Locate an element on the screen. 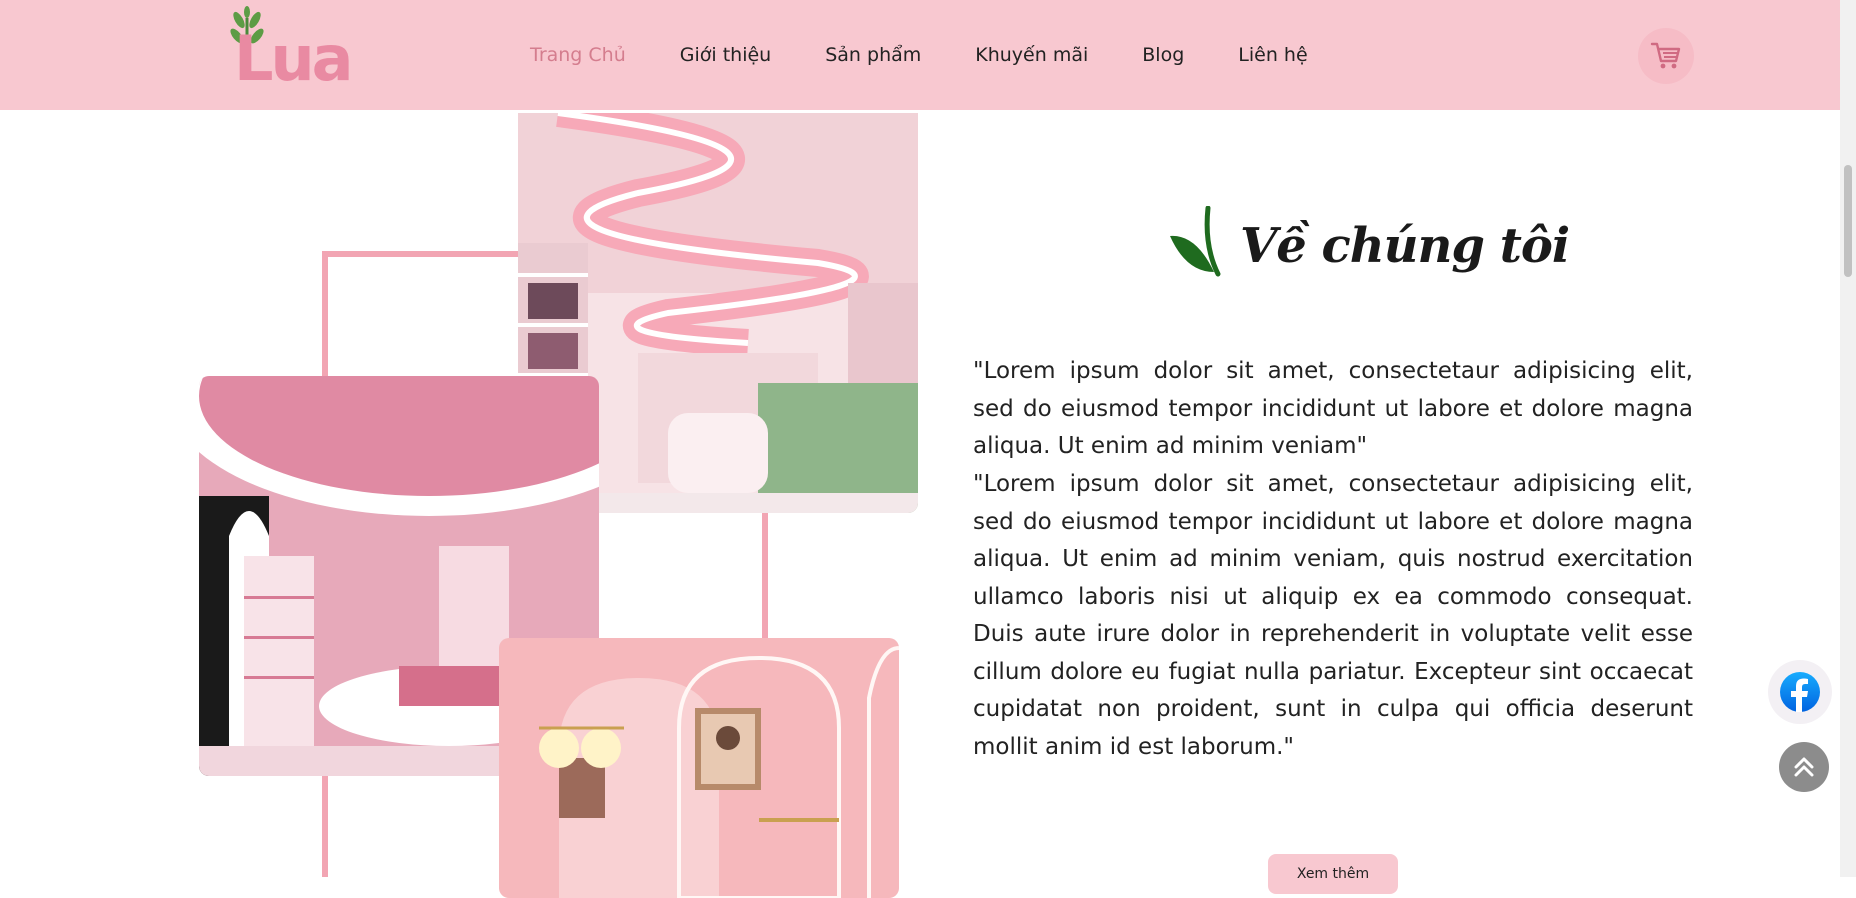 The image size is (1856, 898). cart-button is located at coordinates (1666, 56).